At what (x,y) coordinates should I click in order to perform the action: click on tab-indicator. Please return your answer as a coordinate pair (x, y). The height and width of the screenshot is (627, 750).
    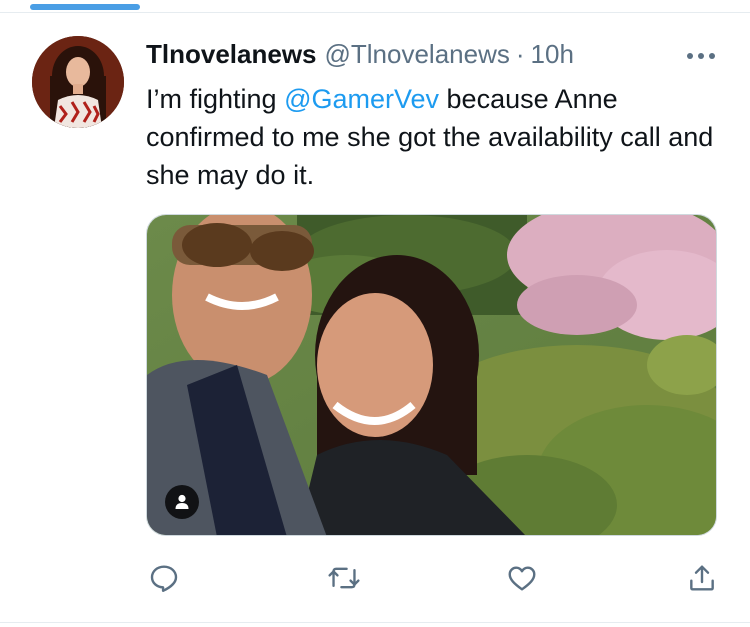
    Looking at the image, I should click on (85, 7).